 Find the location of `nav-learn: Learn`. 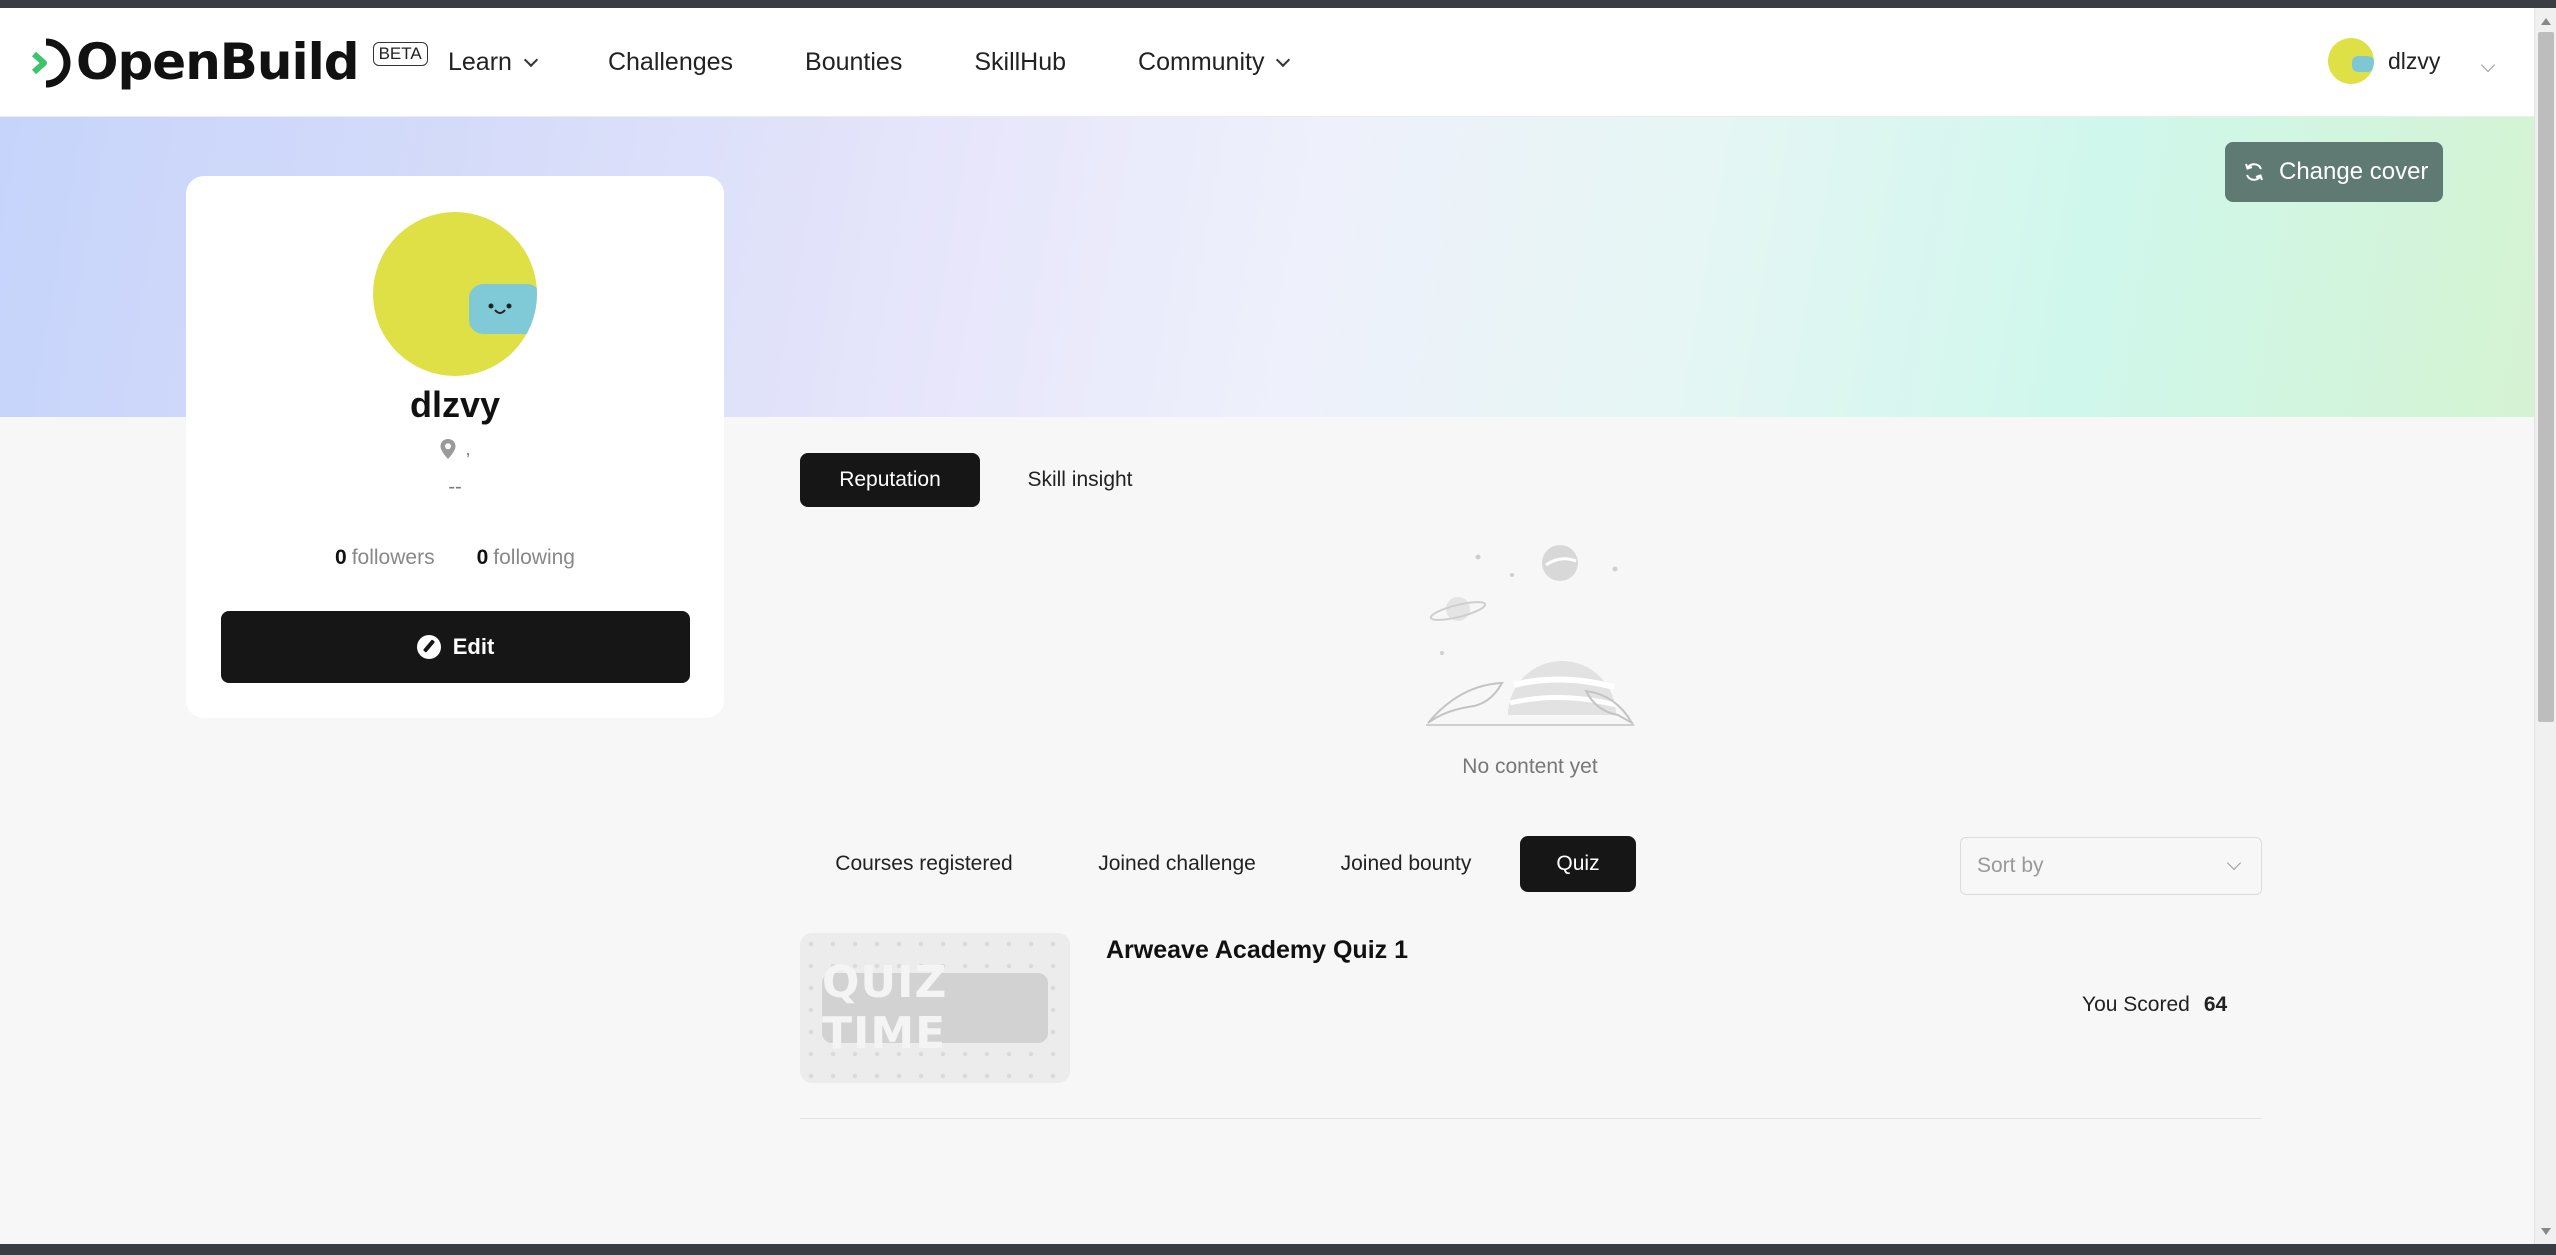

nav-learn: Learn is located at coordinates (493, 62).